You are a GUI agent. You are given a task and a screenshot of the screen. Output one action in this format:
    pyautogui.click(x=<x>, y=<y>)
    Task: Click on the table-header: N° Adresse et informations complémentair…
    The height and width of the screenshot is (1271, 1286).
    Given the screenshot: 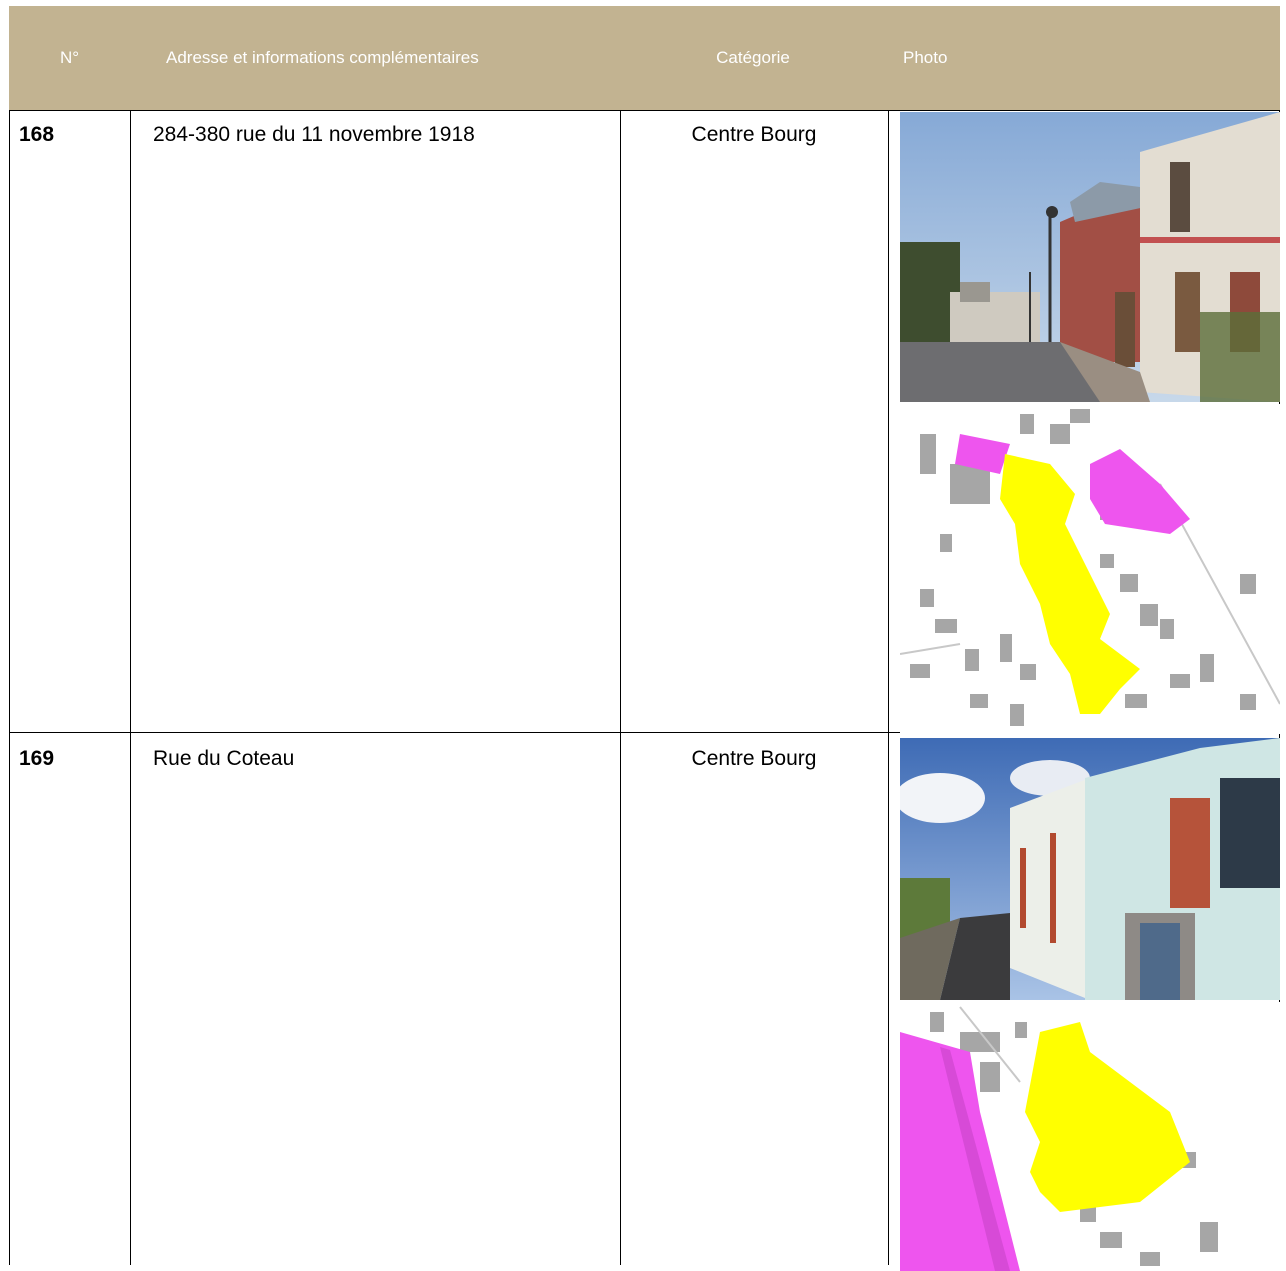 What is the action you would take?
    pyautogui.click(x=644, y=58)
    